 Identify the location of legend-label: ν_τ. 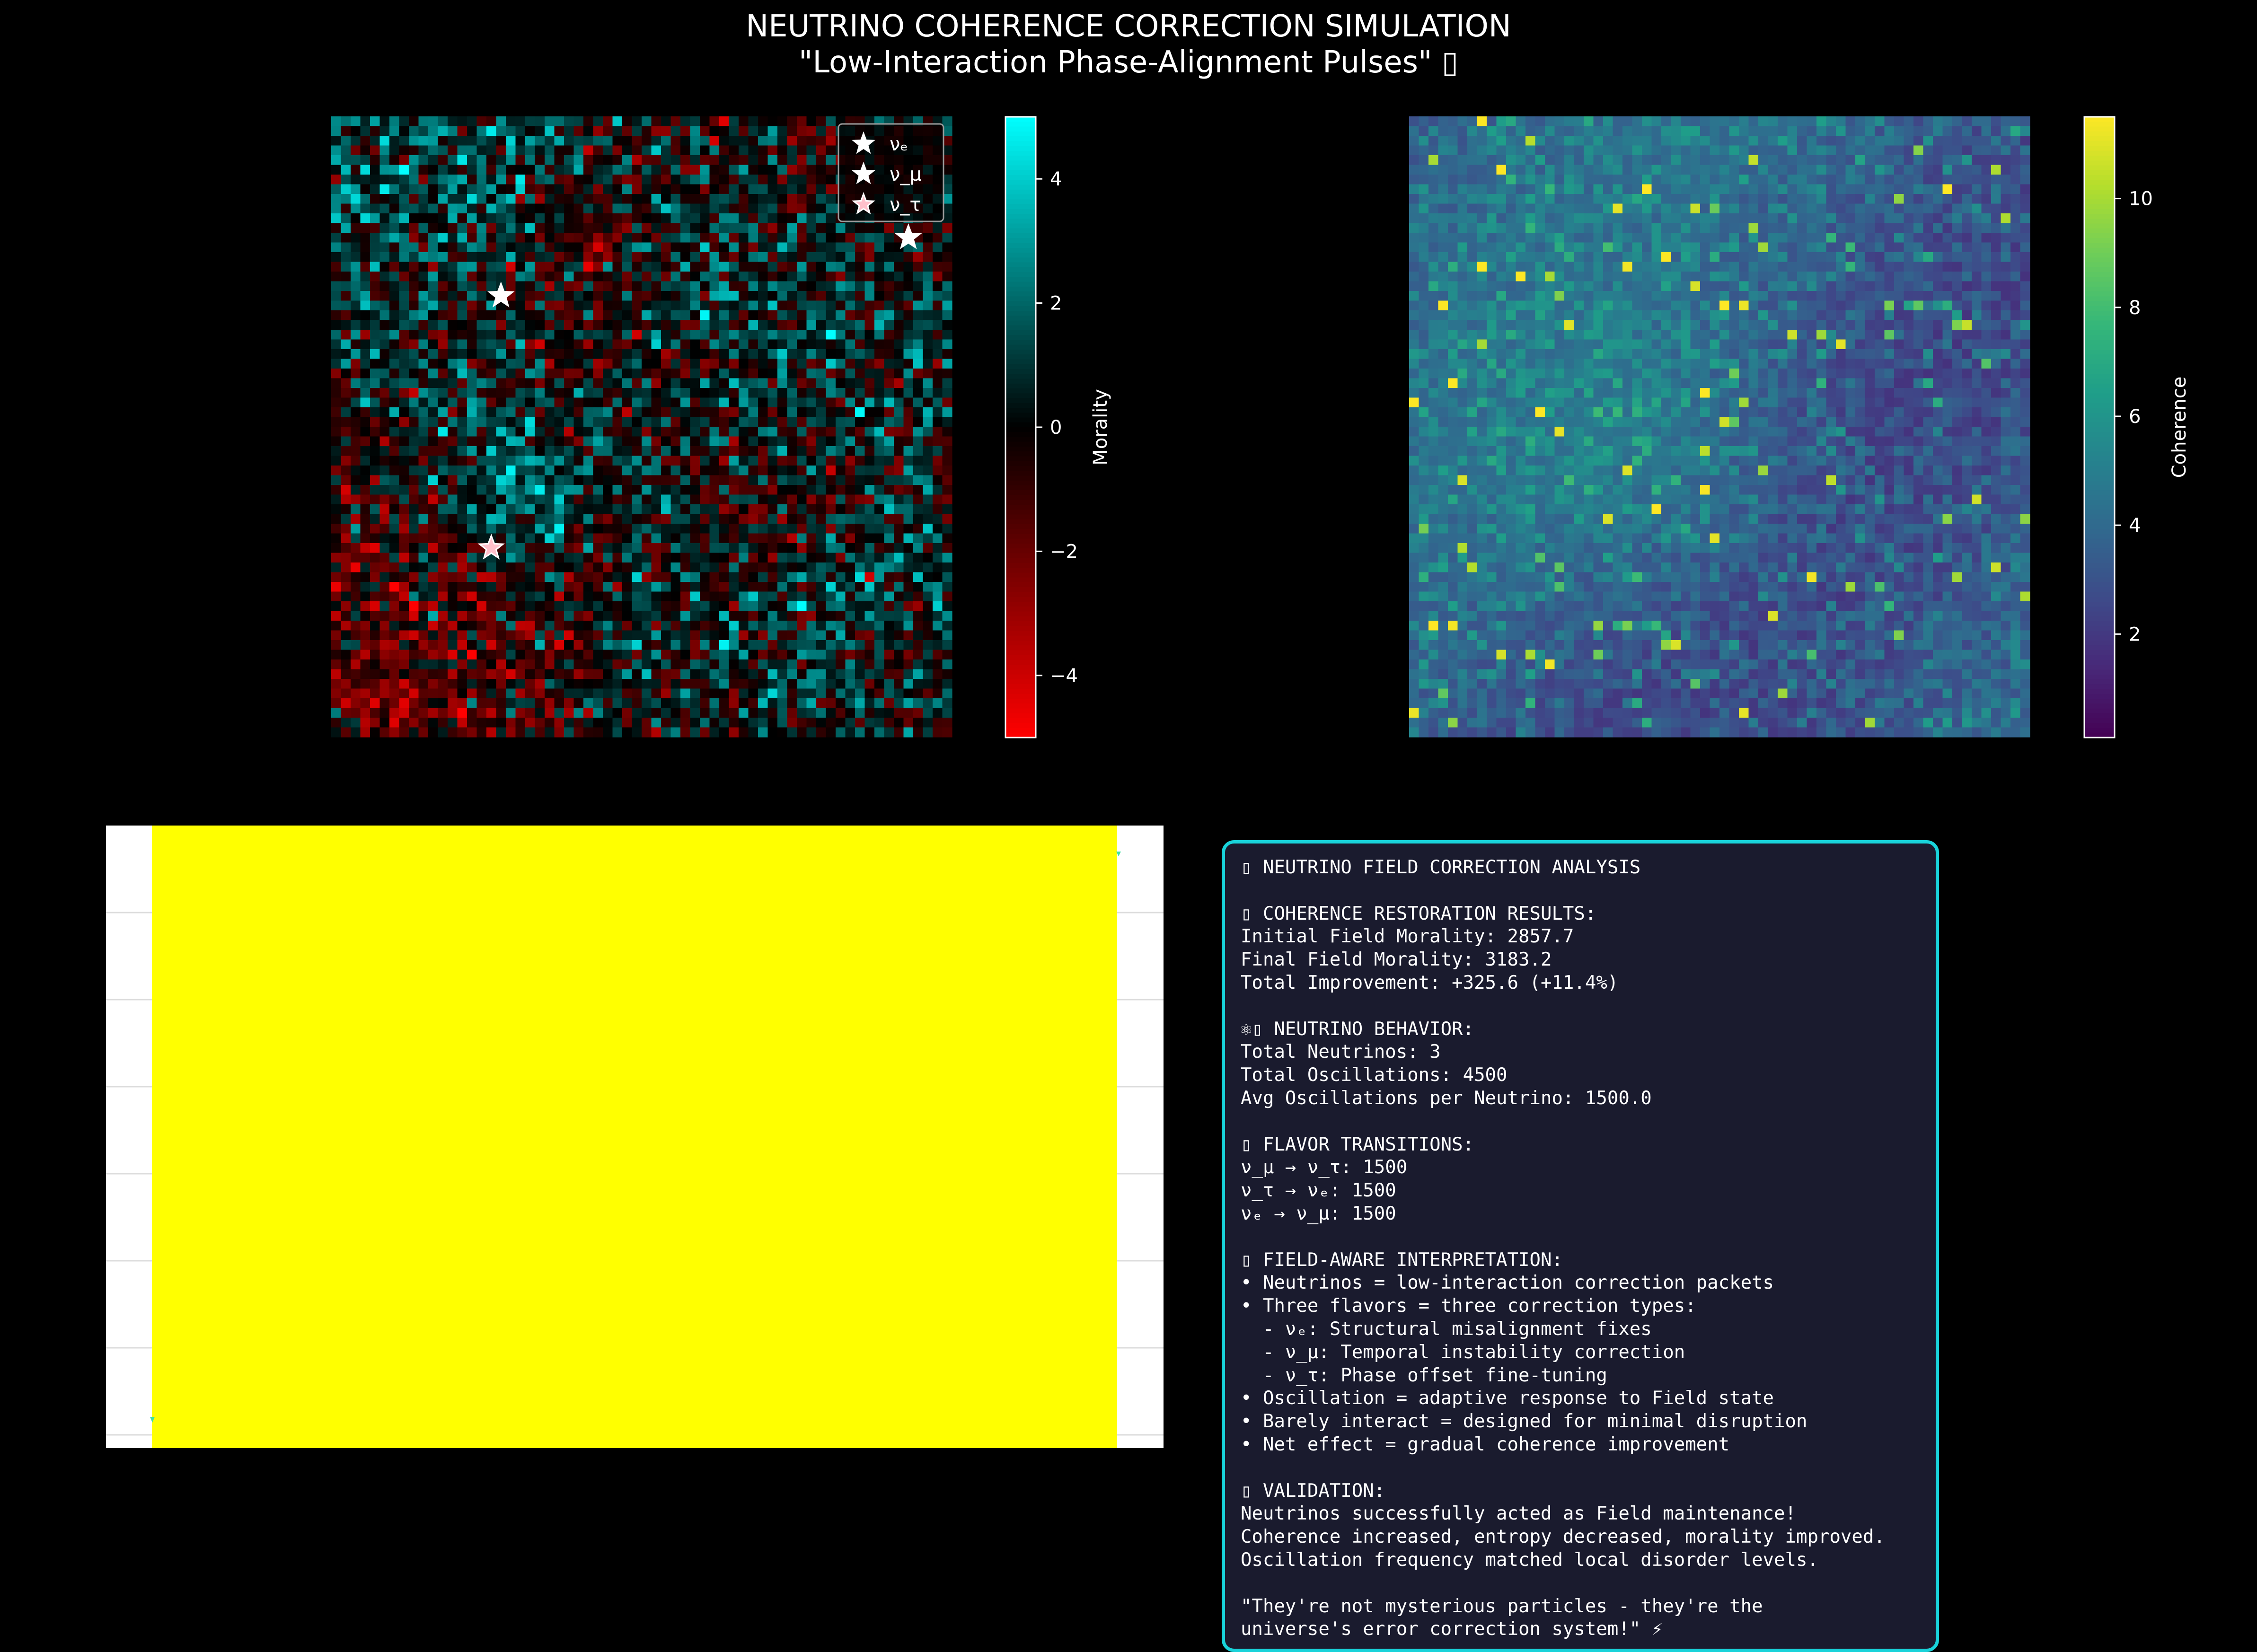
(905, 205).